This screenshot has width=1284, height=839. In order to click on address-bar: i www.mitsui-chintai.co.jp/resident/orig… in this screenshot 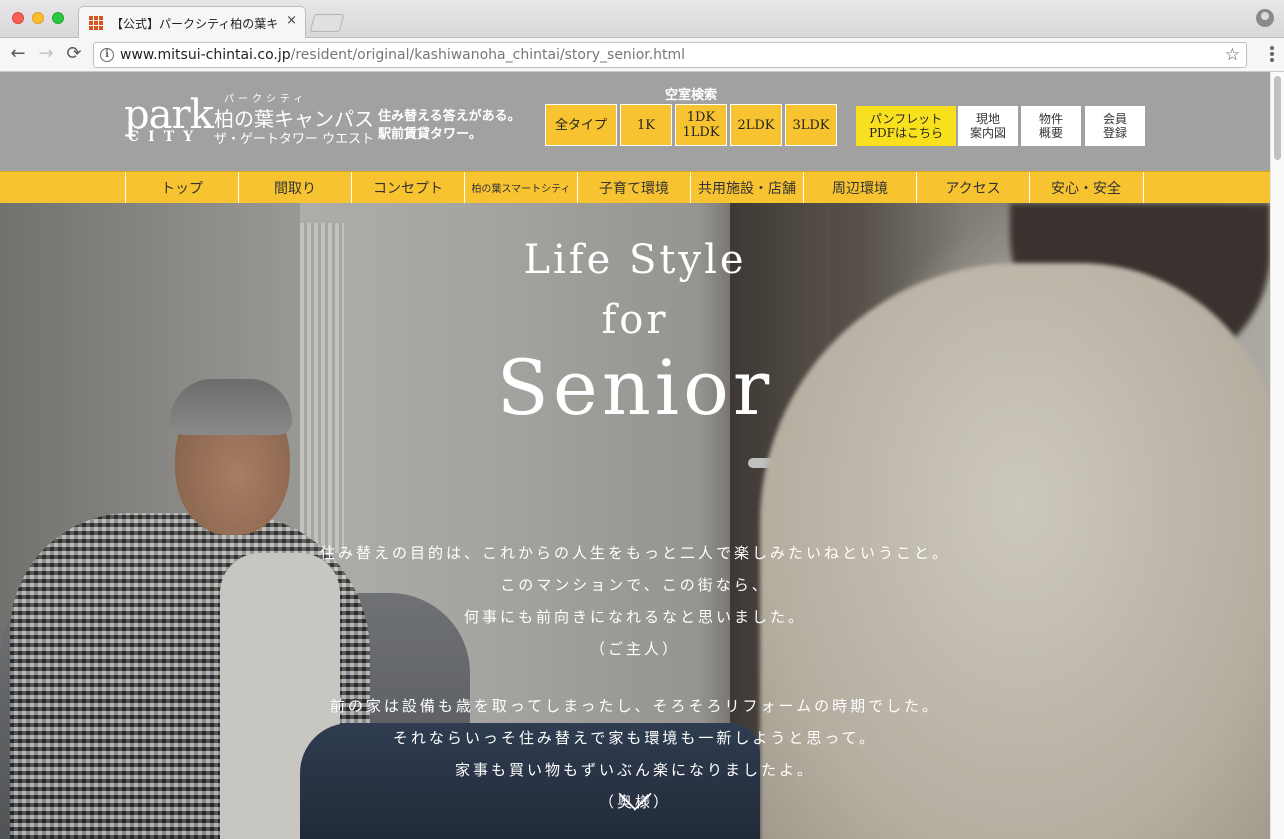, I will do `click(670, 55)`.